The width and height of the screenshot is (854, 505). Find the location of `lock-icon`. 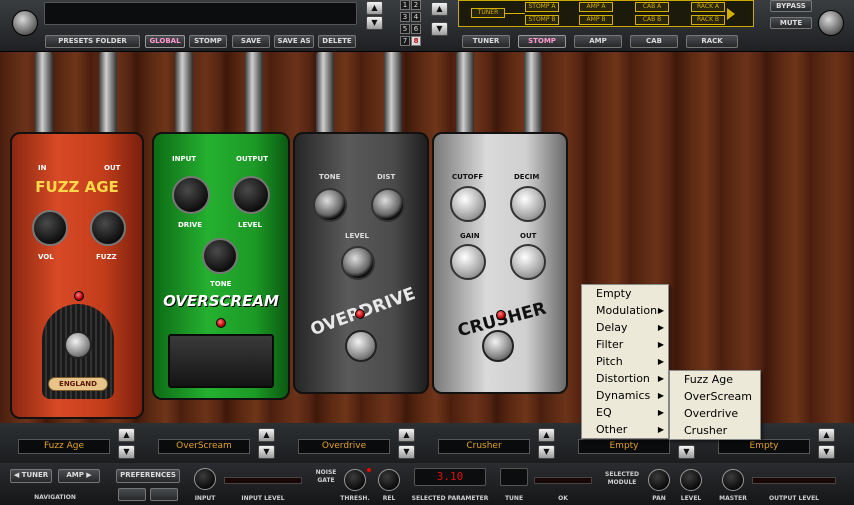

lock-icon is located at coordinates (164, 494).